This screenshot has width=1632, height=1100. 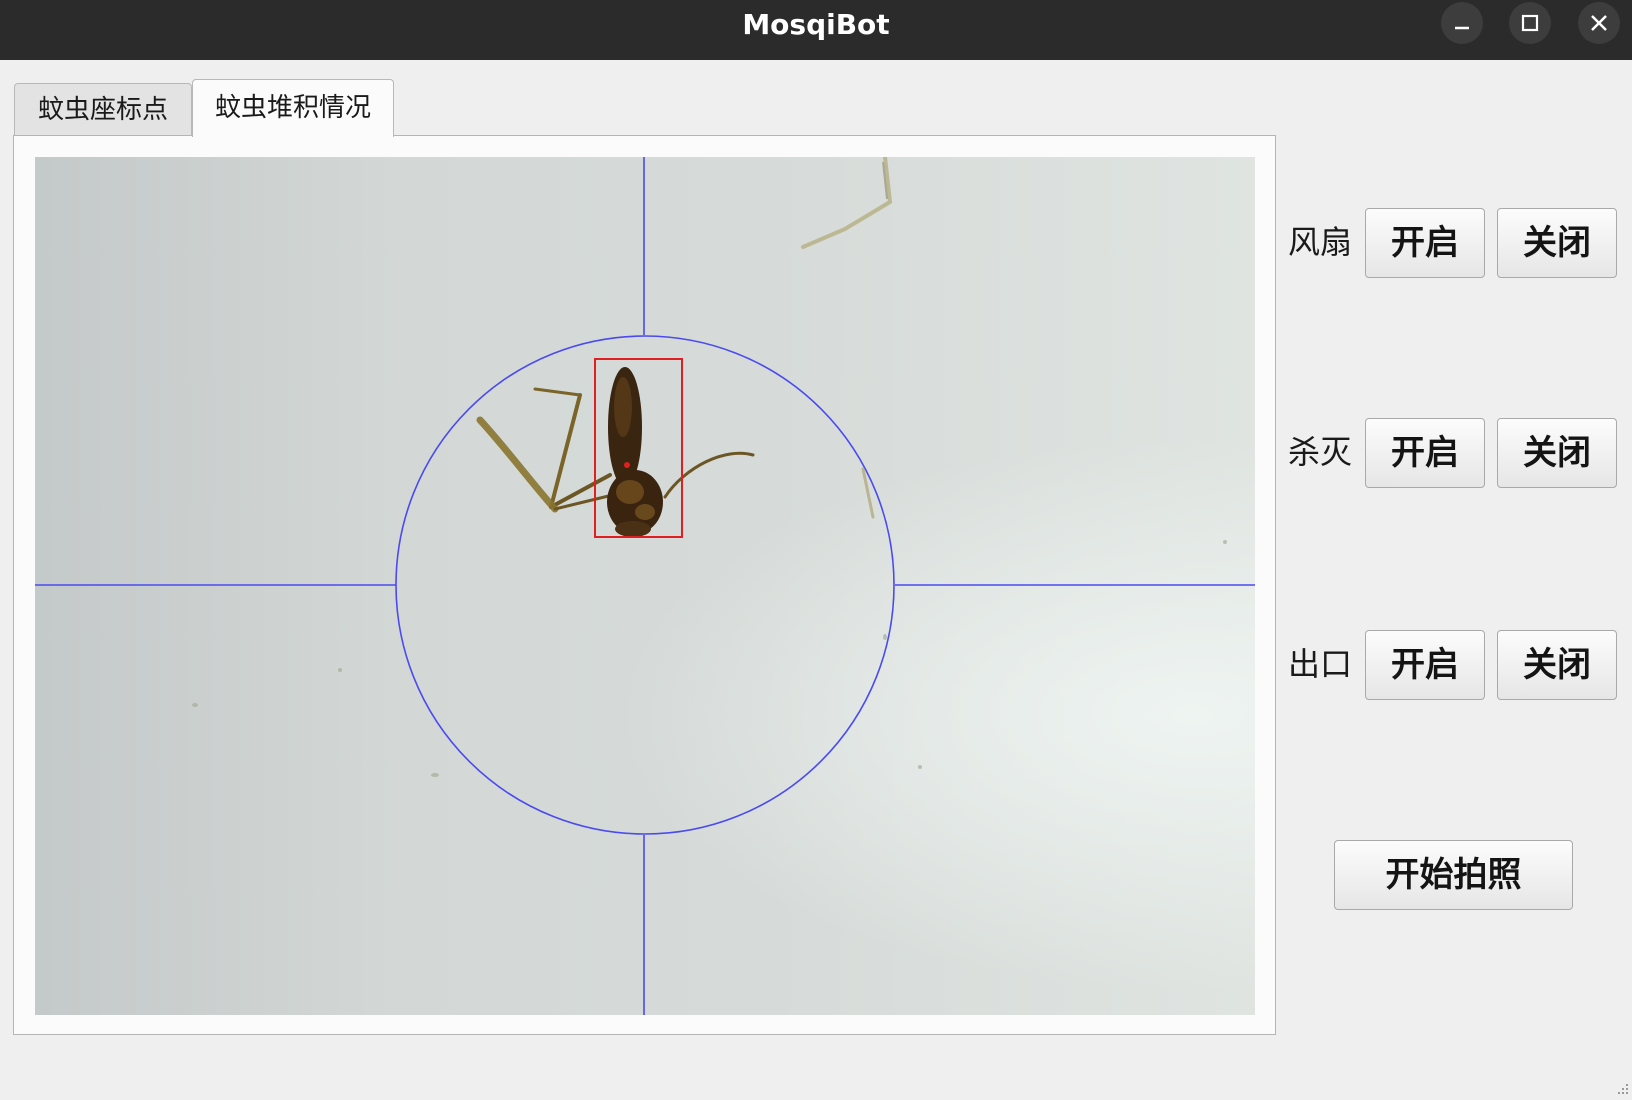 What do you see at coordinates (627, 465) in the screenshot?
I see `detection-center-dot` at bounding box center [627, 465].